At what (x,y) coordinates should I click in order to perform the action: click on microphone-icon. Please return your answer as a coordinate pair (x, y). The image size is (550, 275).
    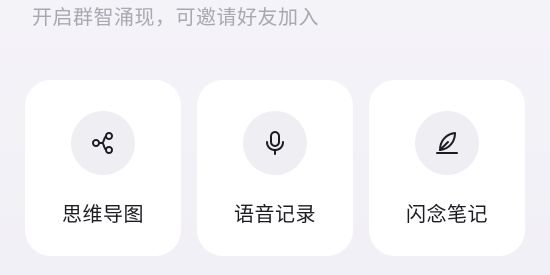
    Looking at the image, I should click on (275, 143).